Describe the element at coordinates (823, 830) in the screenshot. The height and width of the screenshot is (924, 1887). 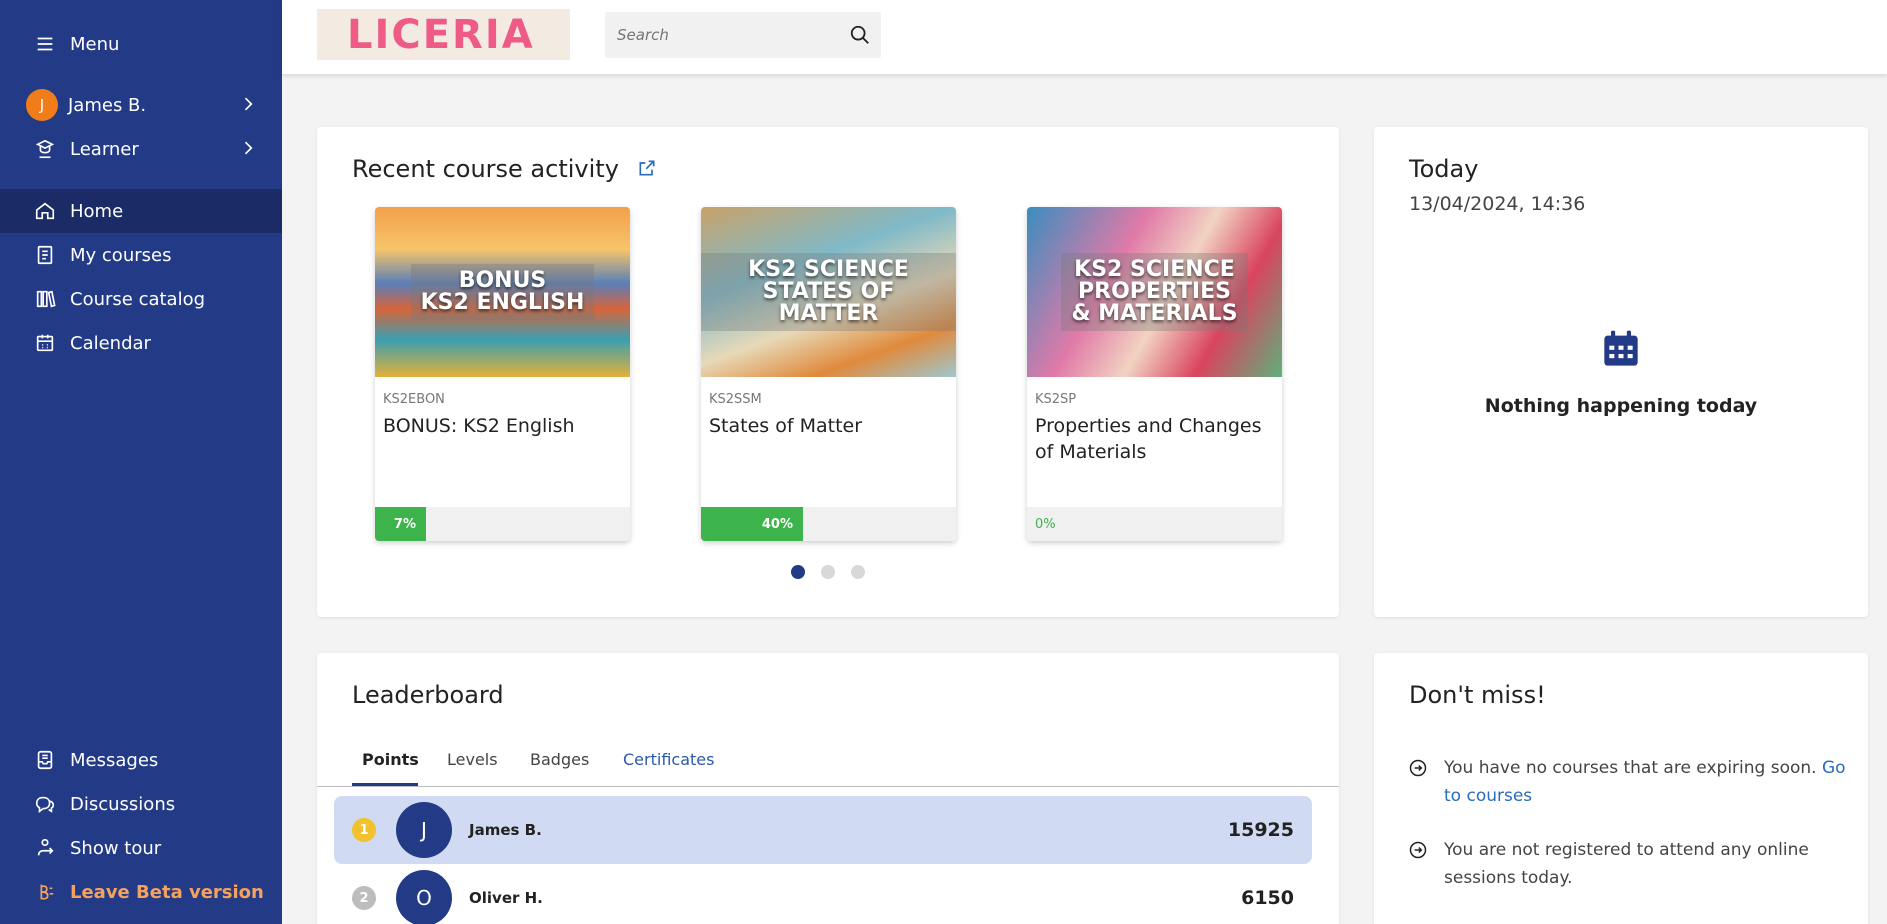
I see `leaderboard-row: 1 J James B. 15925` at that location.